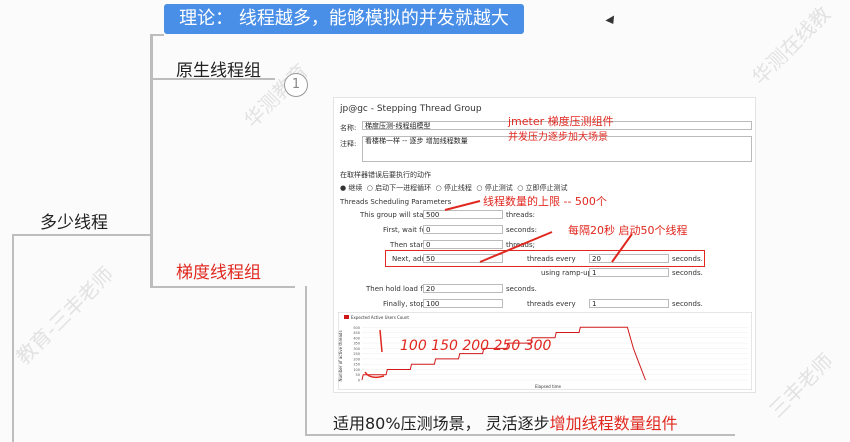  What do you see at coordinates (462, 205) in the screenshot?
I see `arrow-upper-limit` at bounding box center [462, 205].